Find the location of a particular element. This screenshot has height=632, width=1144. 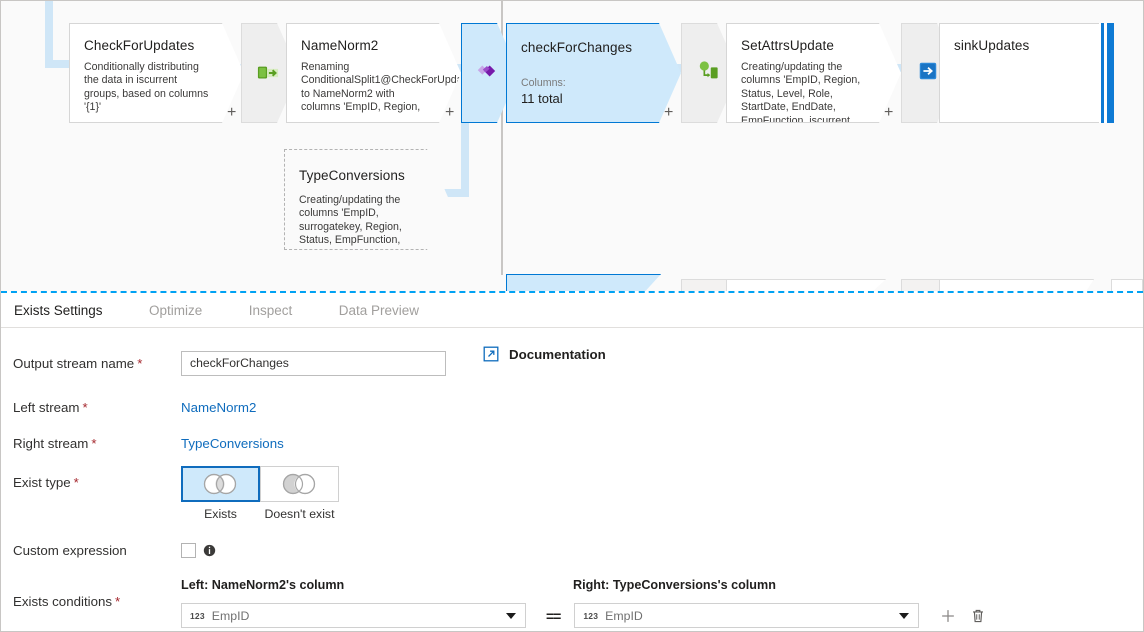

documentation-link: Documentation is located at coordinates (544, 354).